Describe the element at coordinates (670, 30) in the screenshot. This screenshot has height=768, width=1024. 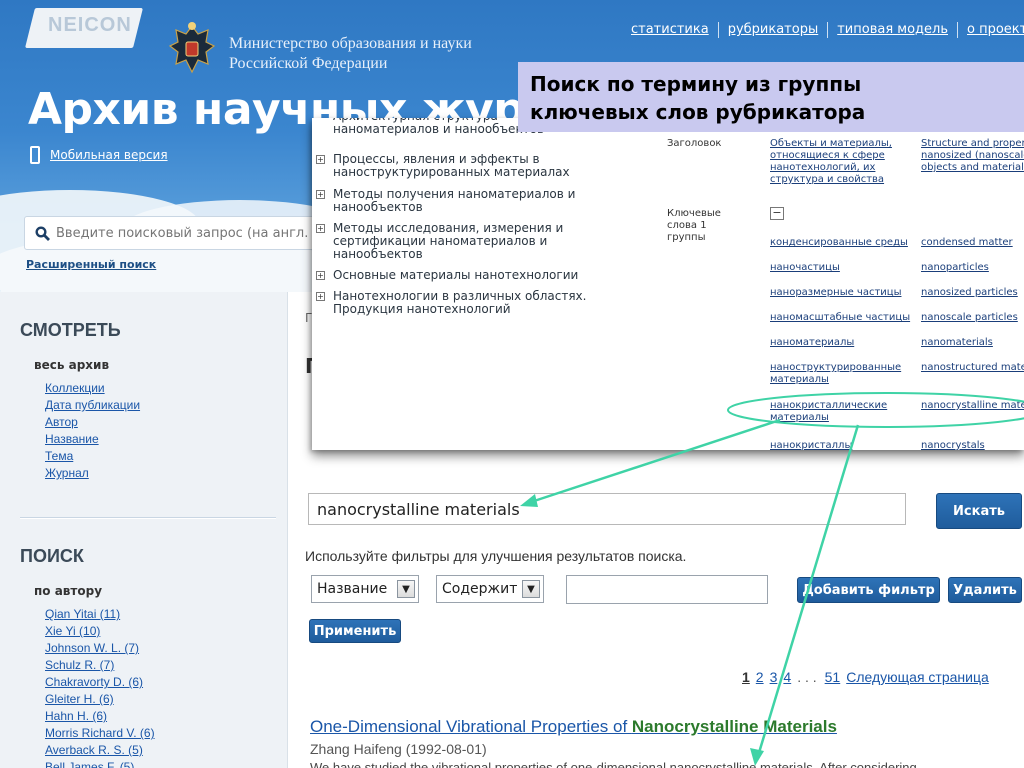
I see `nav-statistics: статистика` at that location.